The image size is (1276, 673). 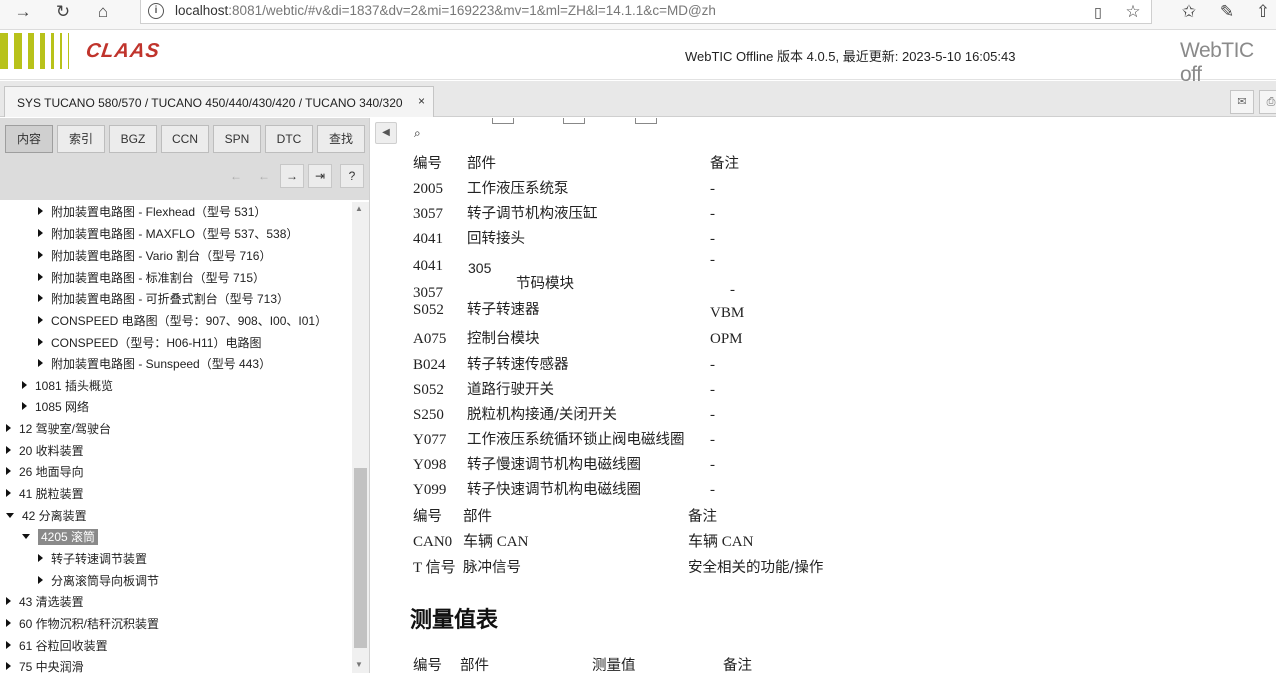 I want to click on table1-cell-id: S250, so click(x=428, y=415).